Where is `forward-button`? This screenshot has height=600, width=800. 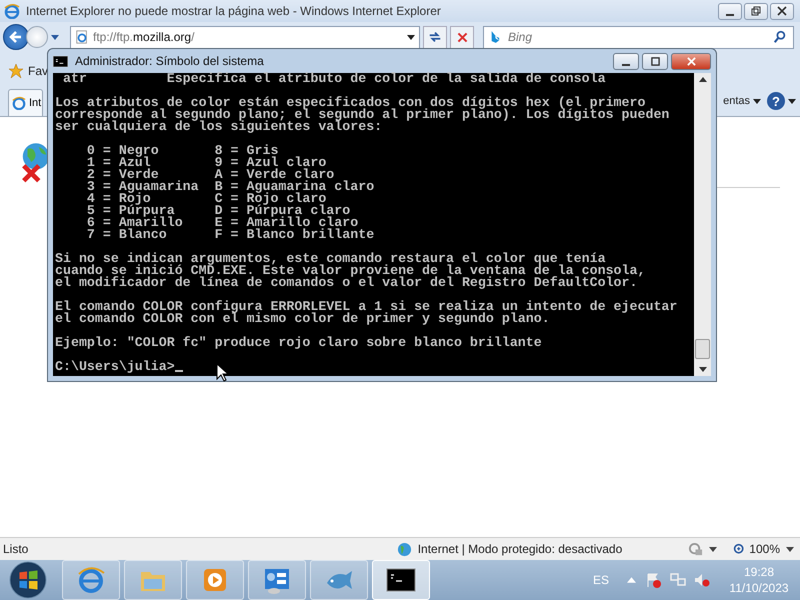 forward-button is located at coordinates (37, 37).